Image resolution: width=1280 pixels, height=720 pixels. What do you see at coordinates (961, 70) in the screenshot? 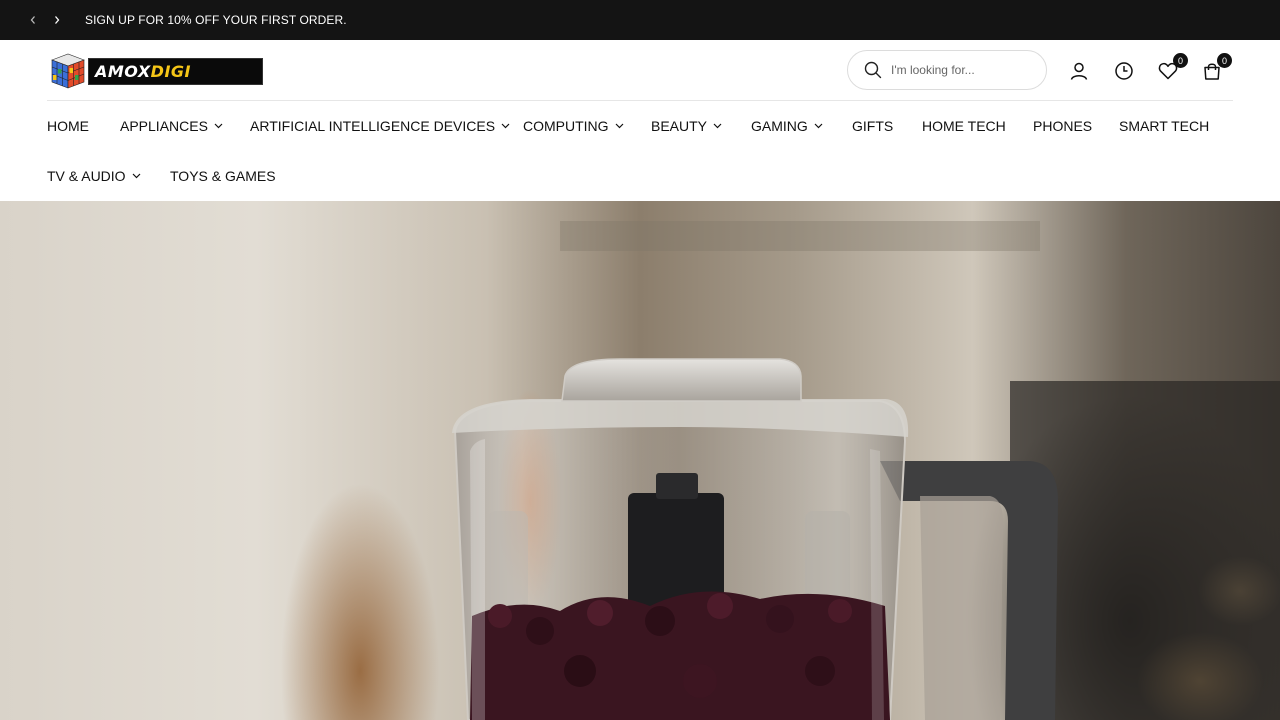
I see `search-input` at bounding box center [961, 70].